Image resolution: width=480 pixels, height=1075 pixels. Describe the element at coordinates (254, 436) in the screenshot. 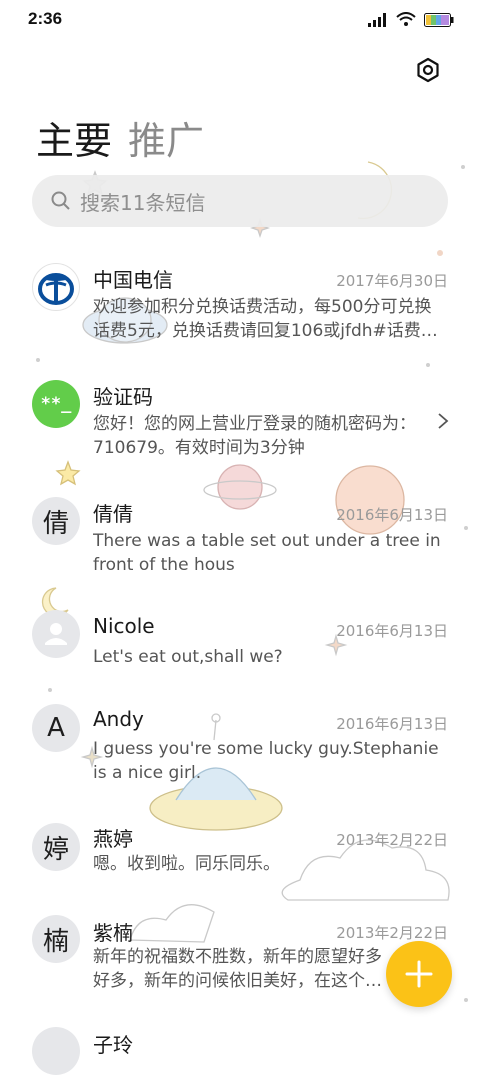

I see `message-preview: 您好！您的网上营业厅登录的随机密码为：710679。有效时间为3分钟` at that location.